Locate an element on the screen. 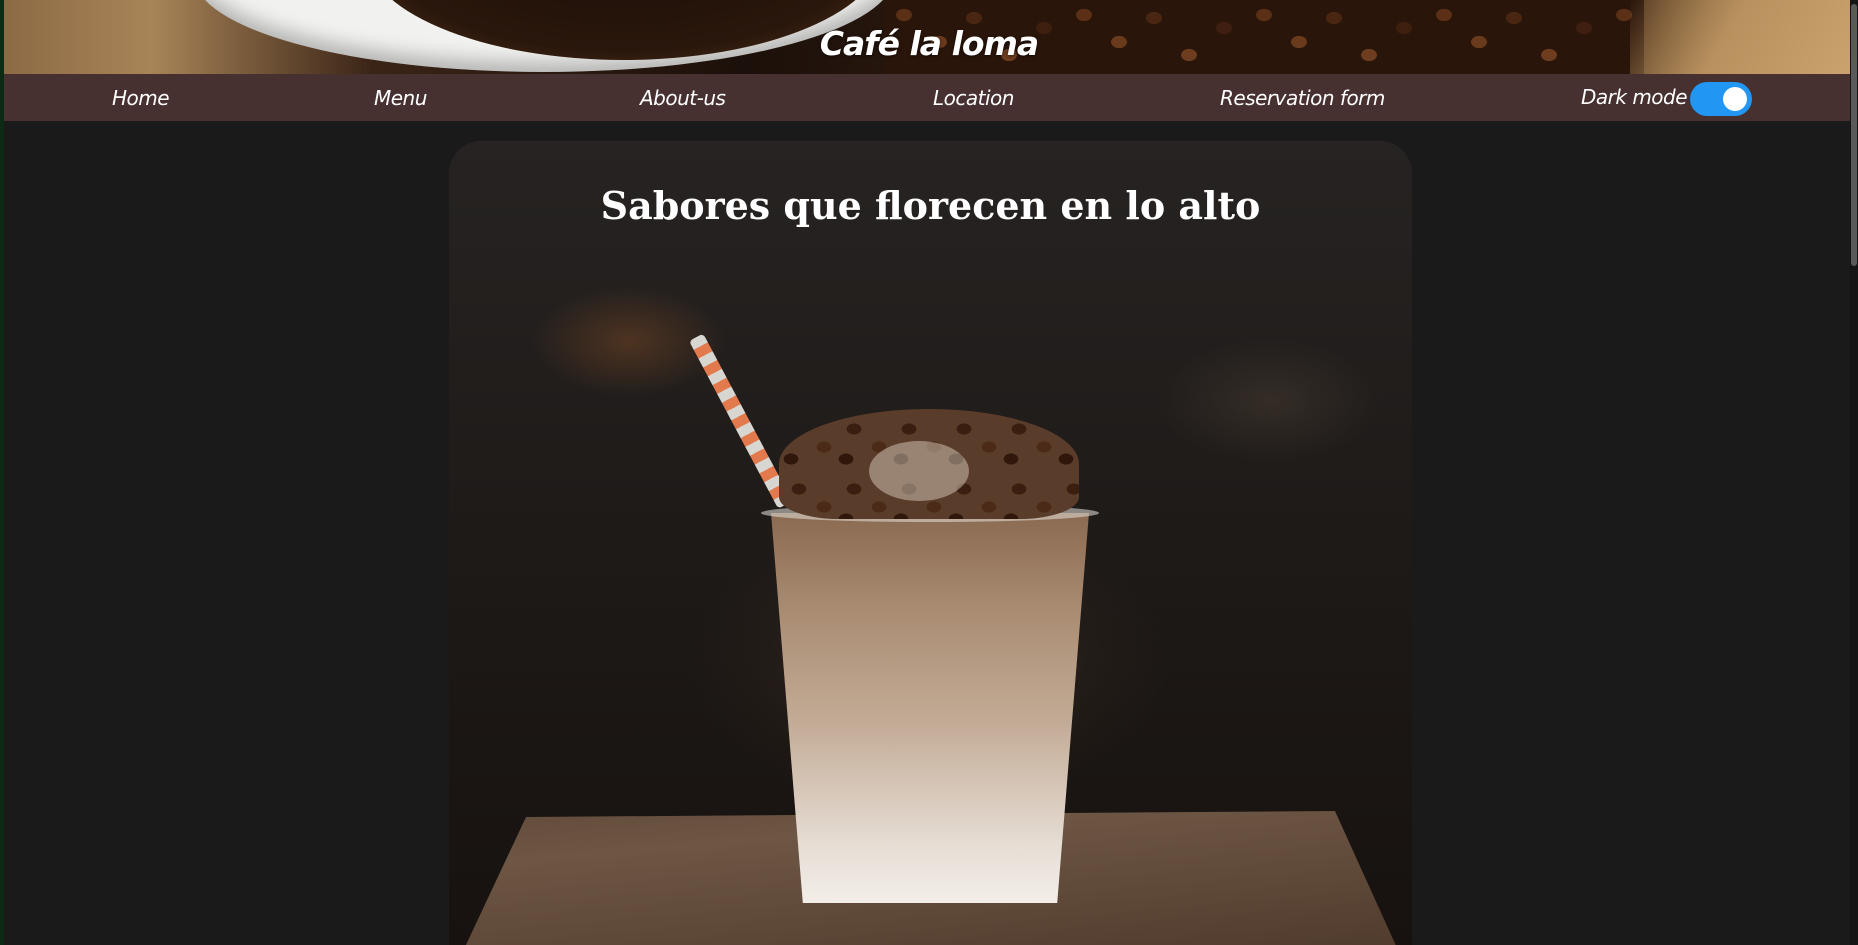 This screenshot has height=945, width=1858. nav-link-menu: Menu is located at coordinates (400, 98).